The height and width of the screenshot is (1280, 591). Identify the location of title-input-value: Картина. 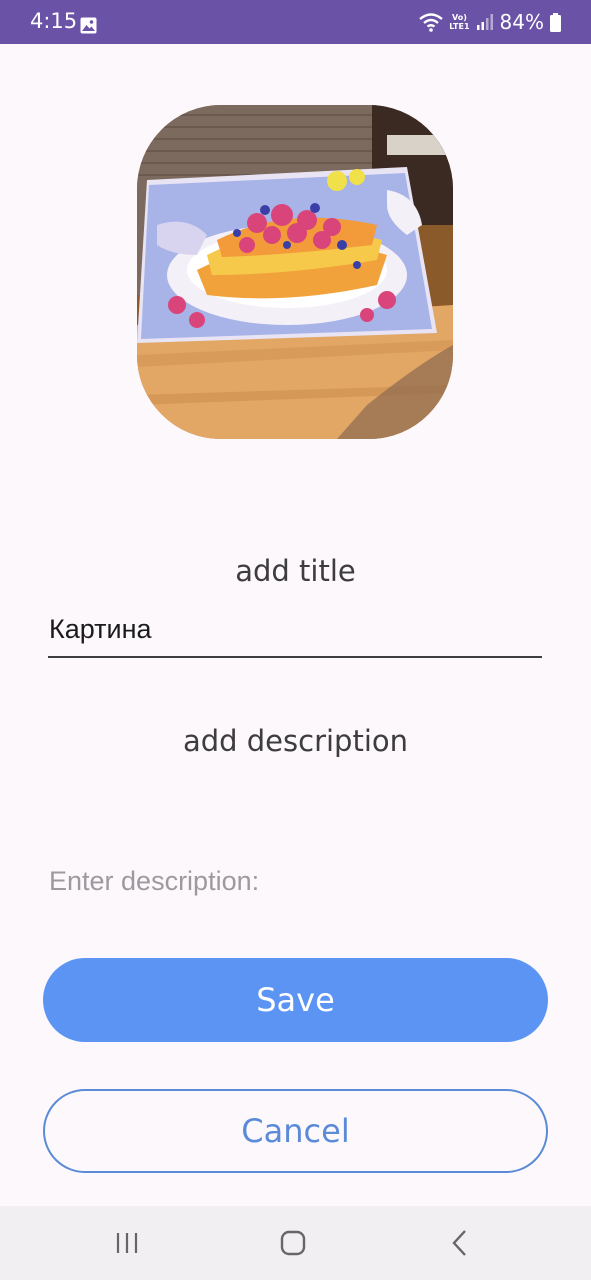
(100, 629).